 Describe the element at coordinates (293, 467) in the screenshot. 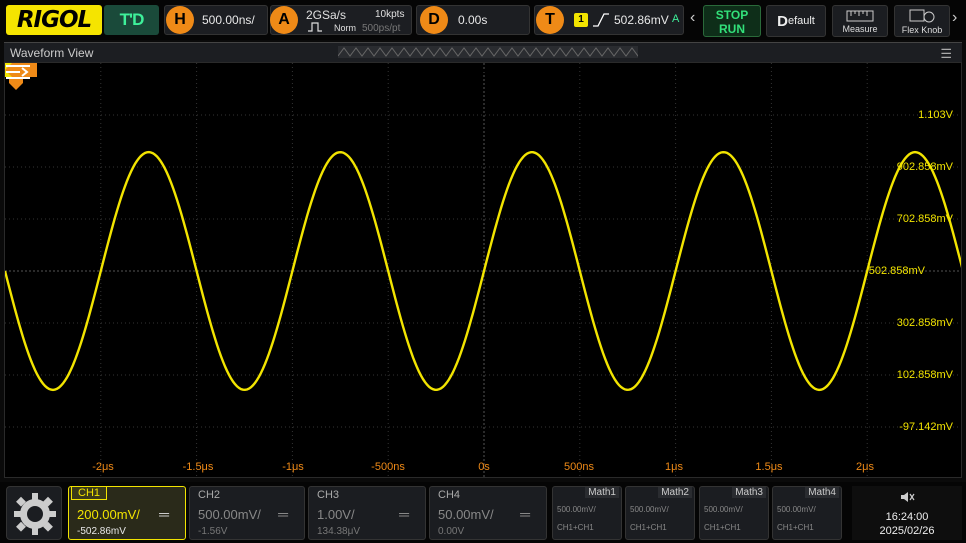

I see `x-tick-label: -1μs` at that location.